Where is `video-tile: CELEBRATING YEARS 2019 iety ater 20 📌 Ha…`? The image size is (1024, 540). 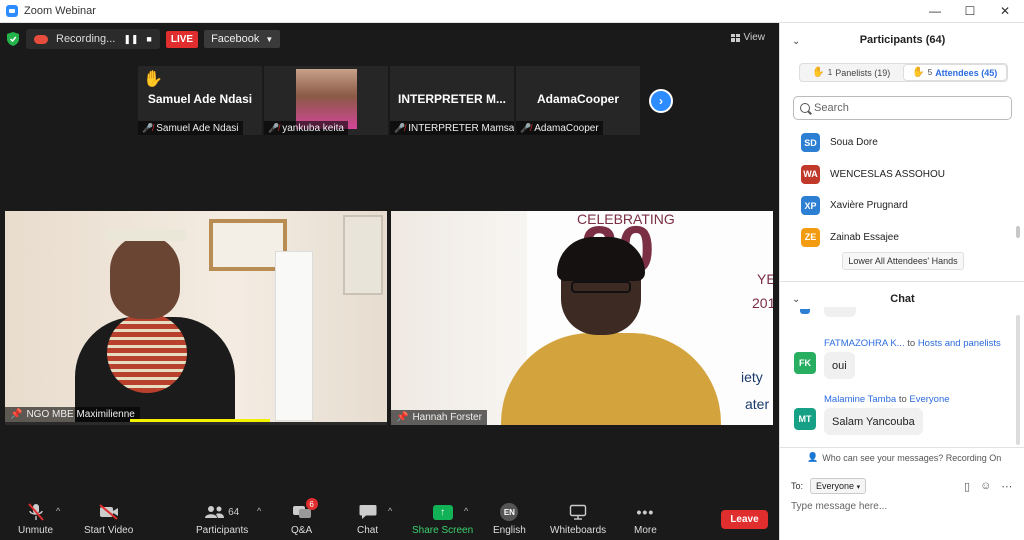 video-tile: CELEBRATING YEARS 2019 iety ater 20 📌 Ha… is located at coordinates (582, 318).